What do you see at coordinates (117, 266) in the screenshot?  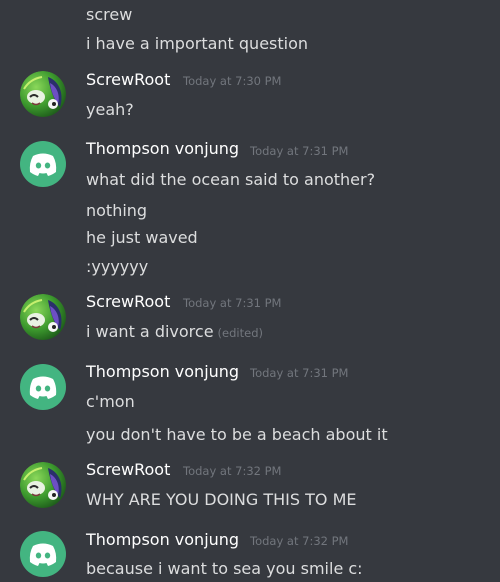 I see `message-text: :yyyyyy` at bounding box center [117, 266].